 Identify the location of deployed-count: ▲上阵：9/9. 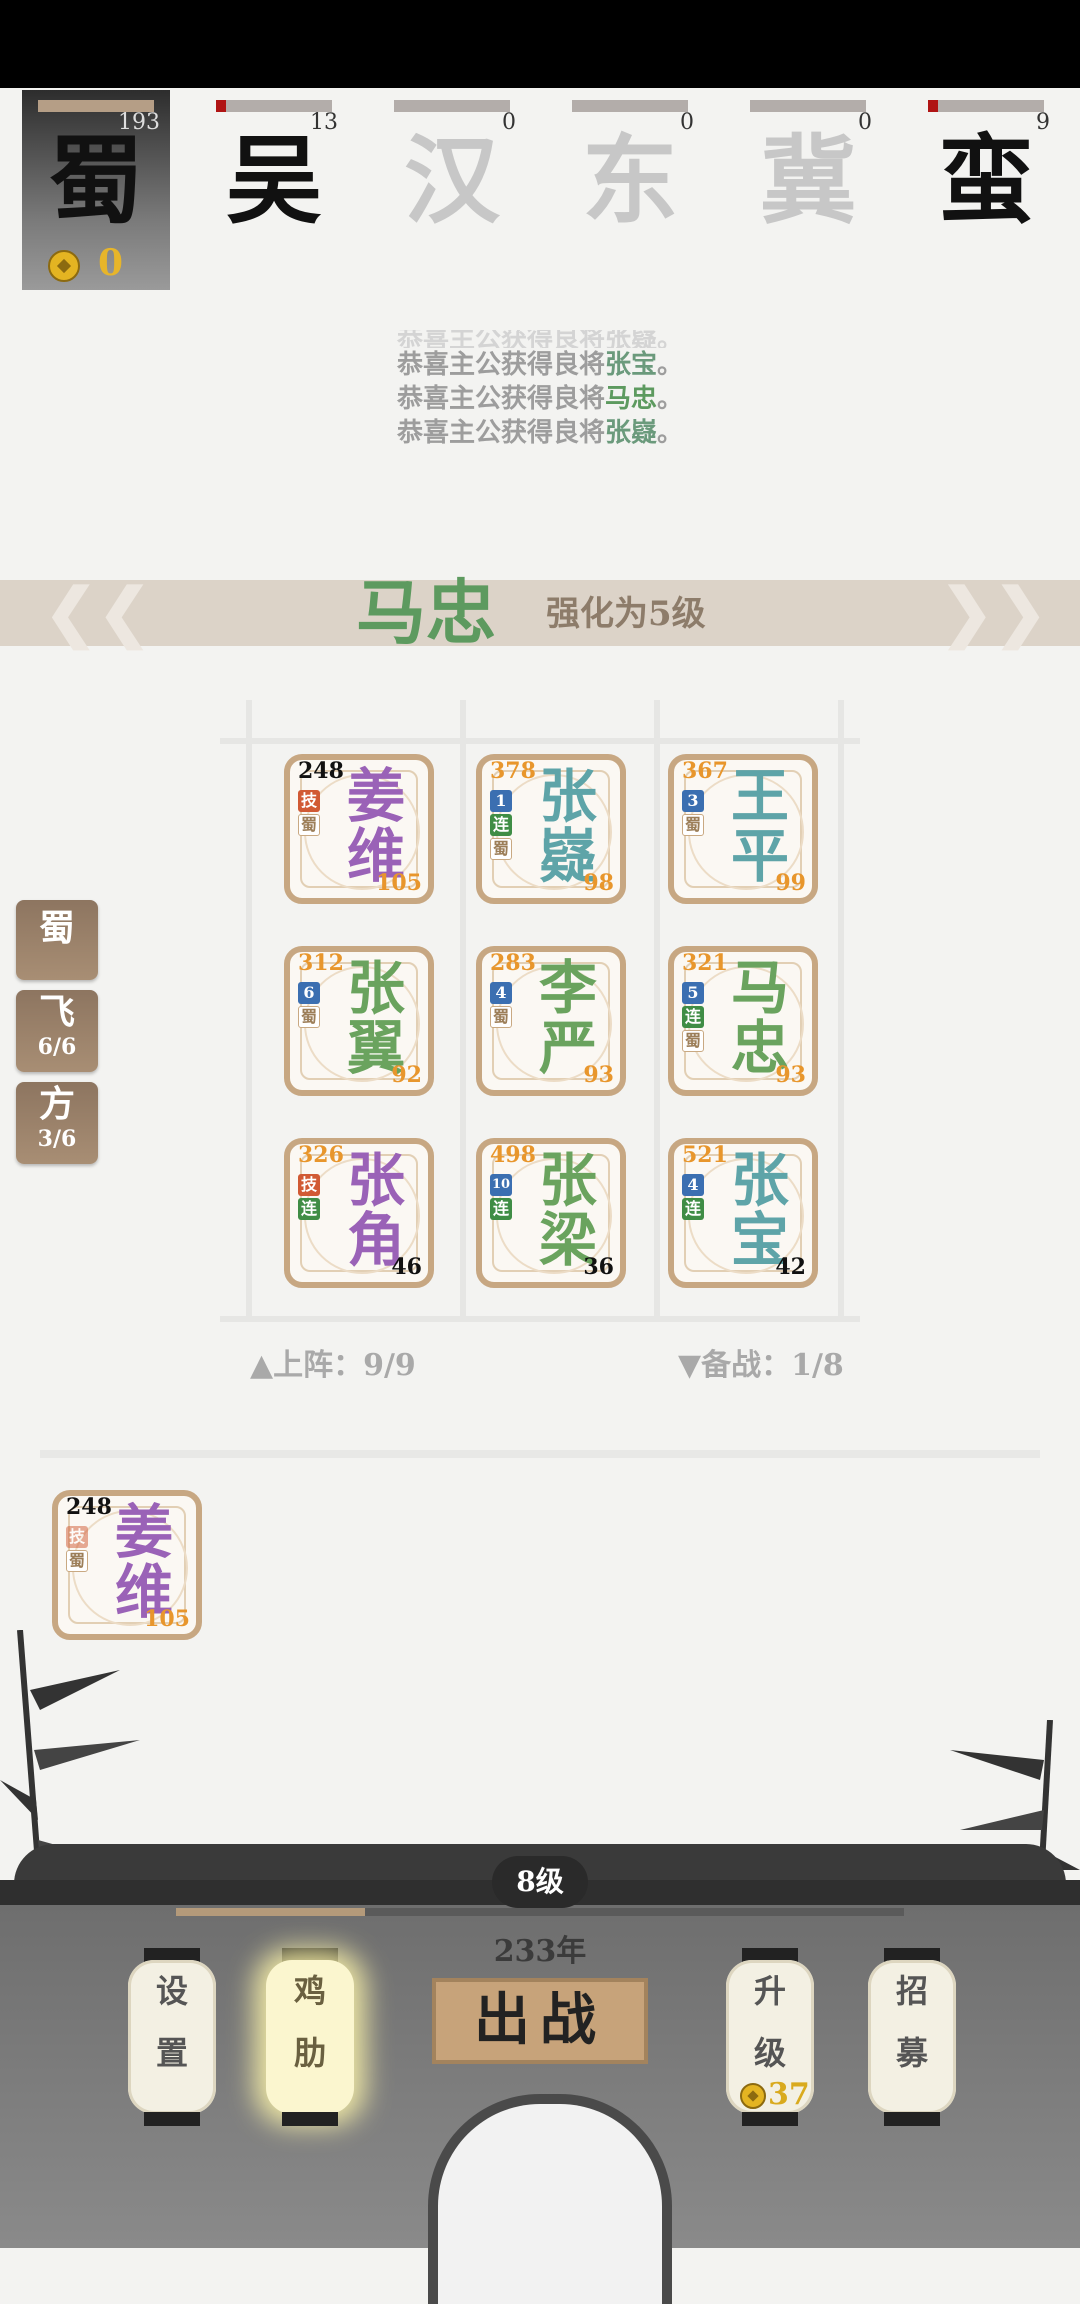
(333, 1365).